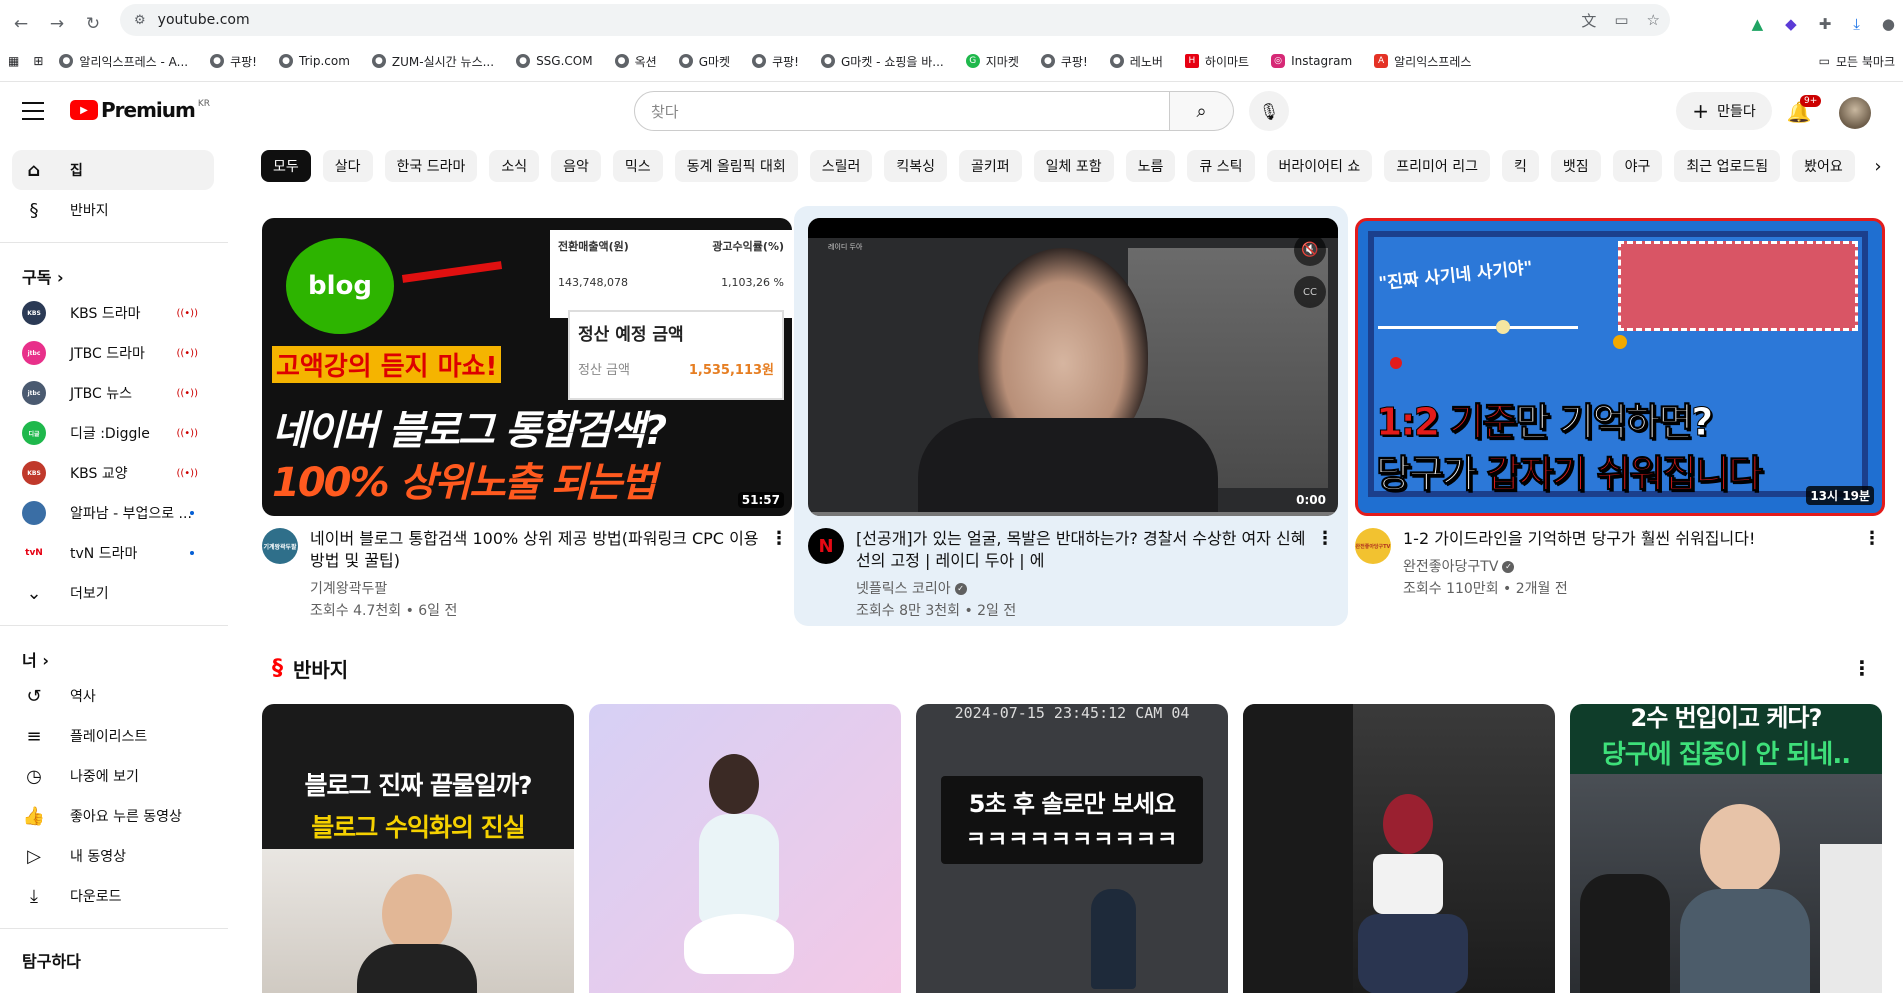 This screenshot has height=993, width=1903. Describe the element at coordinates (637, 166) in the screenshot. I see `chip: 믹스` at that location.